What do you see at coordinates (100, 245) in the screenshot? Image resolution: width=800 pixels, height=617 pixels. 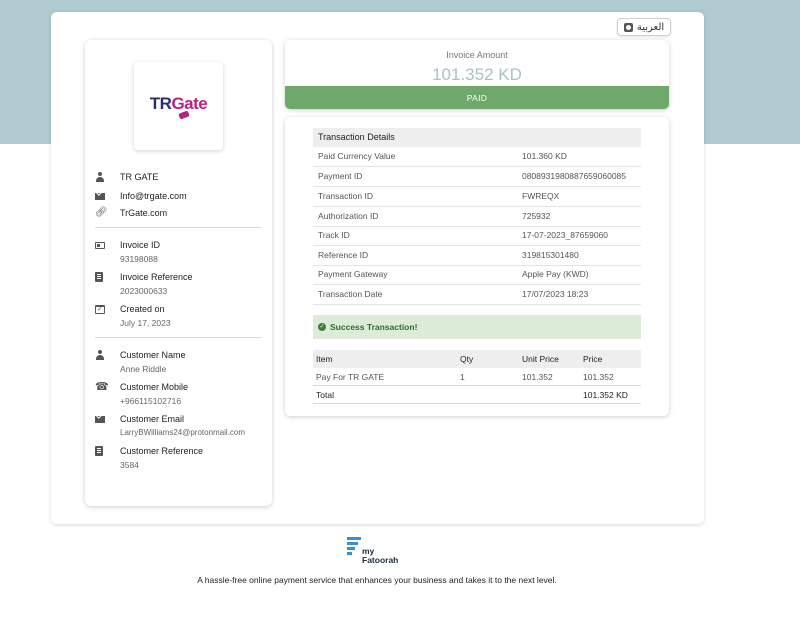 I see `id-card-icon` at bounding box center [100, 245].